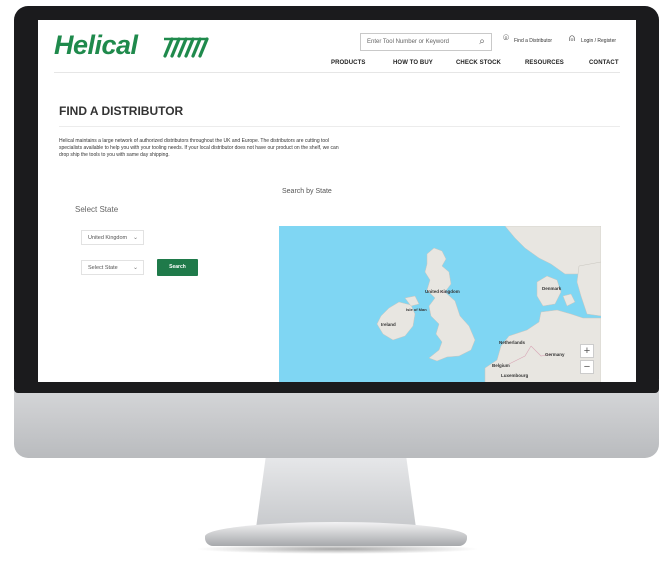 The width and height of the screenshot is (668, 569). I want to click on monitor-stand-base, so click(336, 534).